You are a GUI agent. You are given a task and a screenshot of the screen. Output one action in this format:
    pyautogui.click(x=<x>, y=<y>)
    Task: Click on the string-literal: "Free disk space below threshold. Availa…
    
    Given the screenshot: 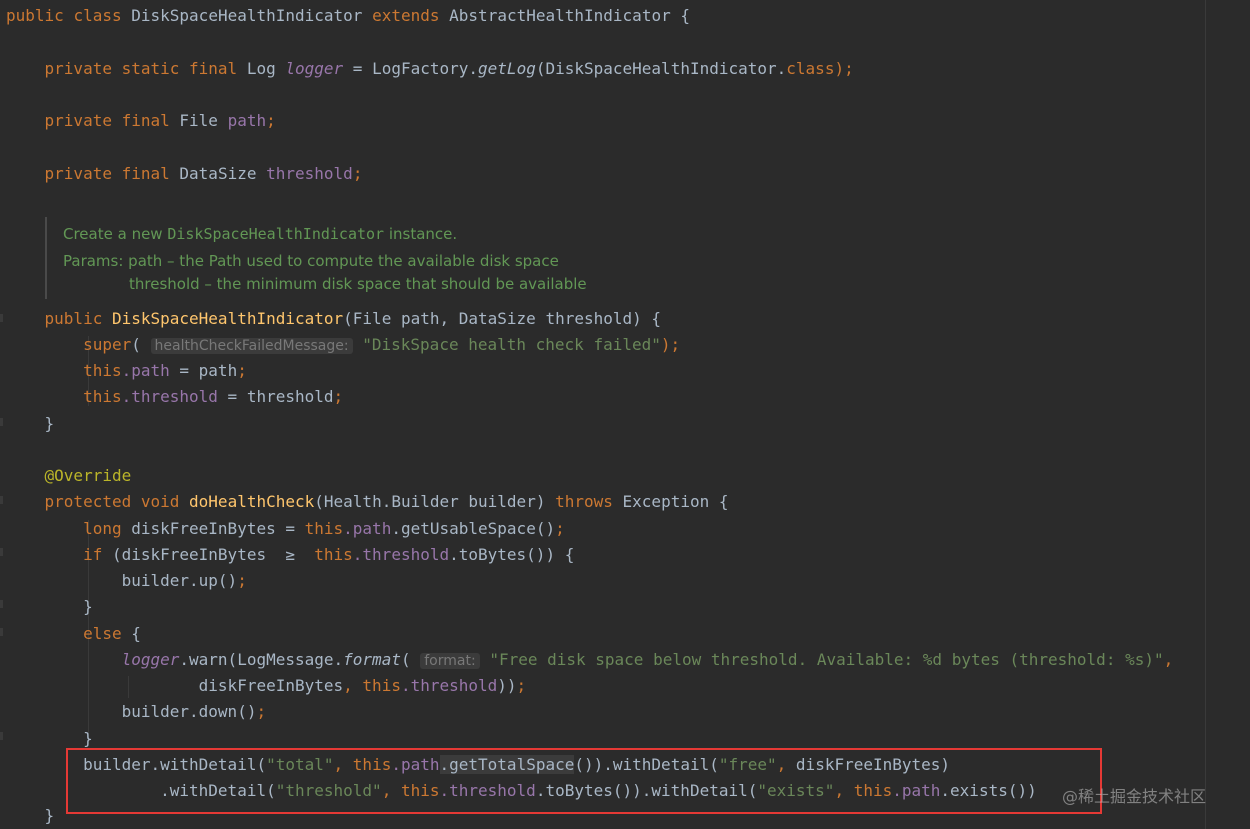 What is the action you would take?
    pyautogui.click(x=826, y=659)
    